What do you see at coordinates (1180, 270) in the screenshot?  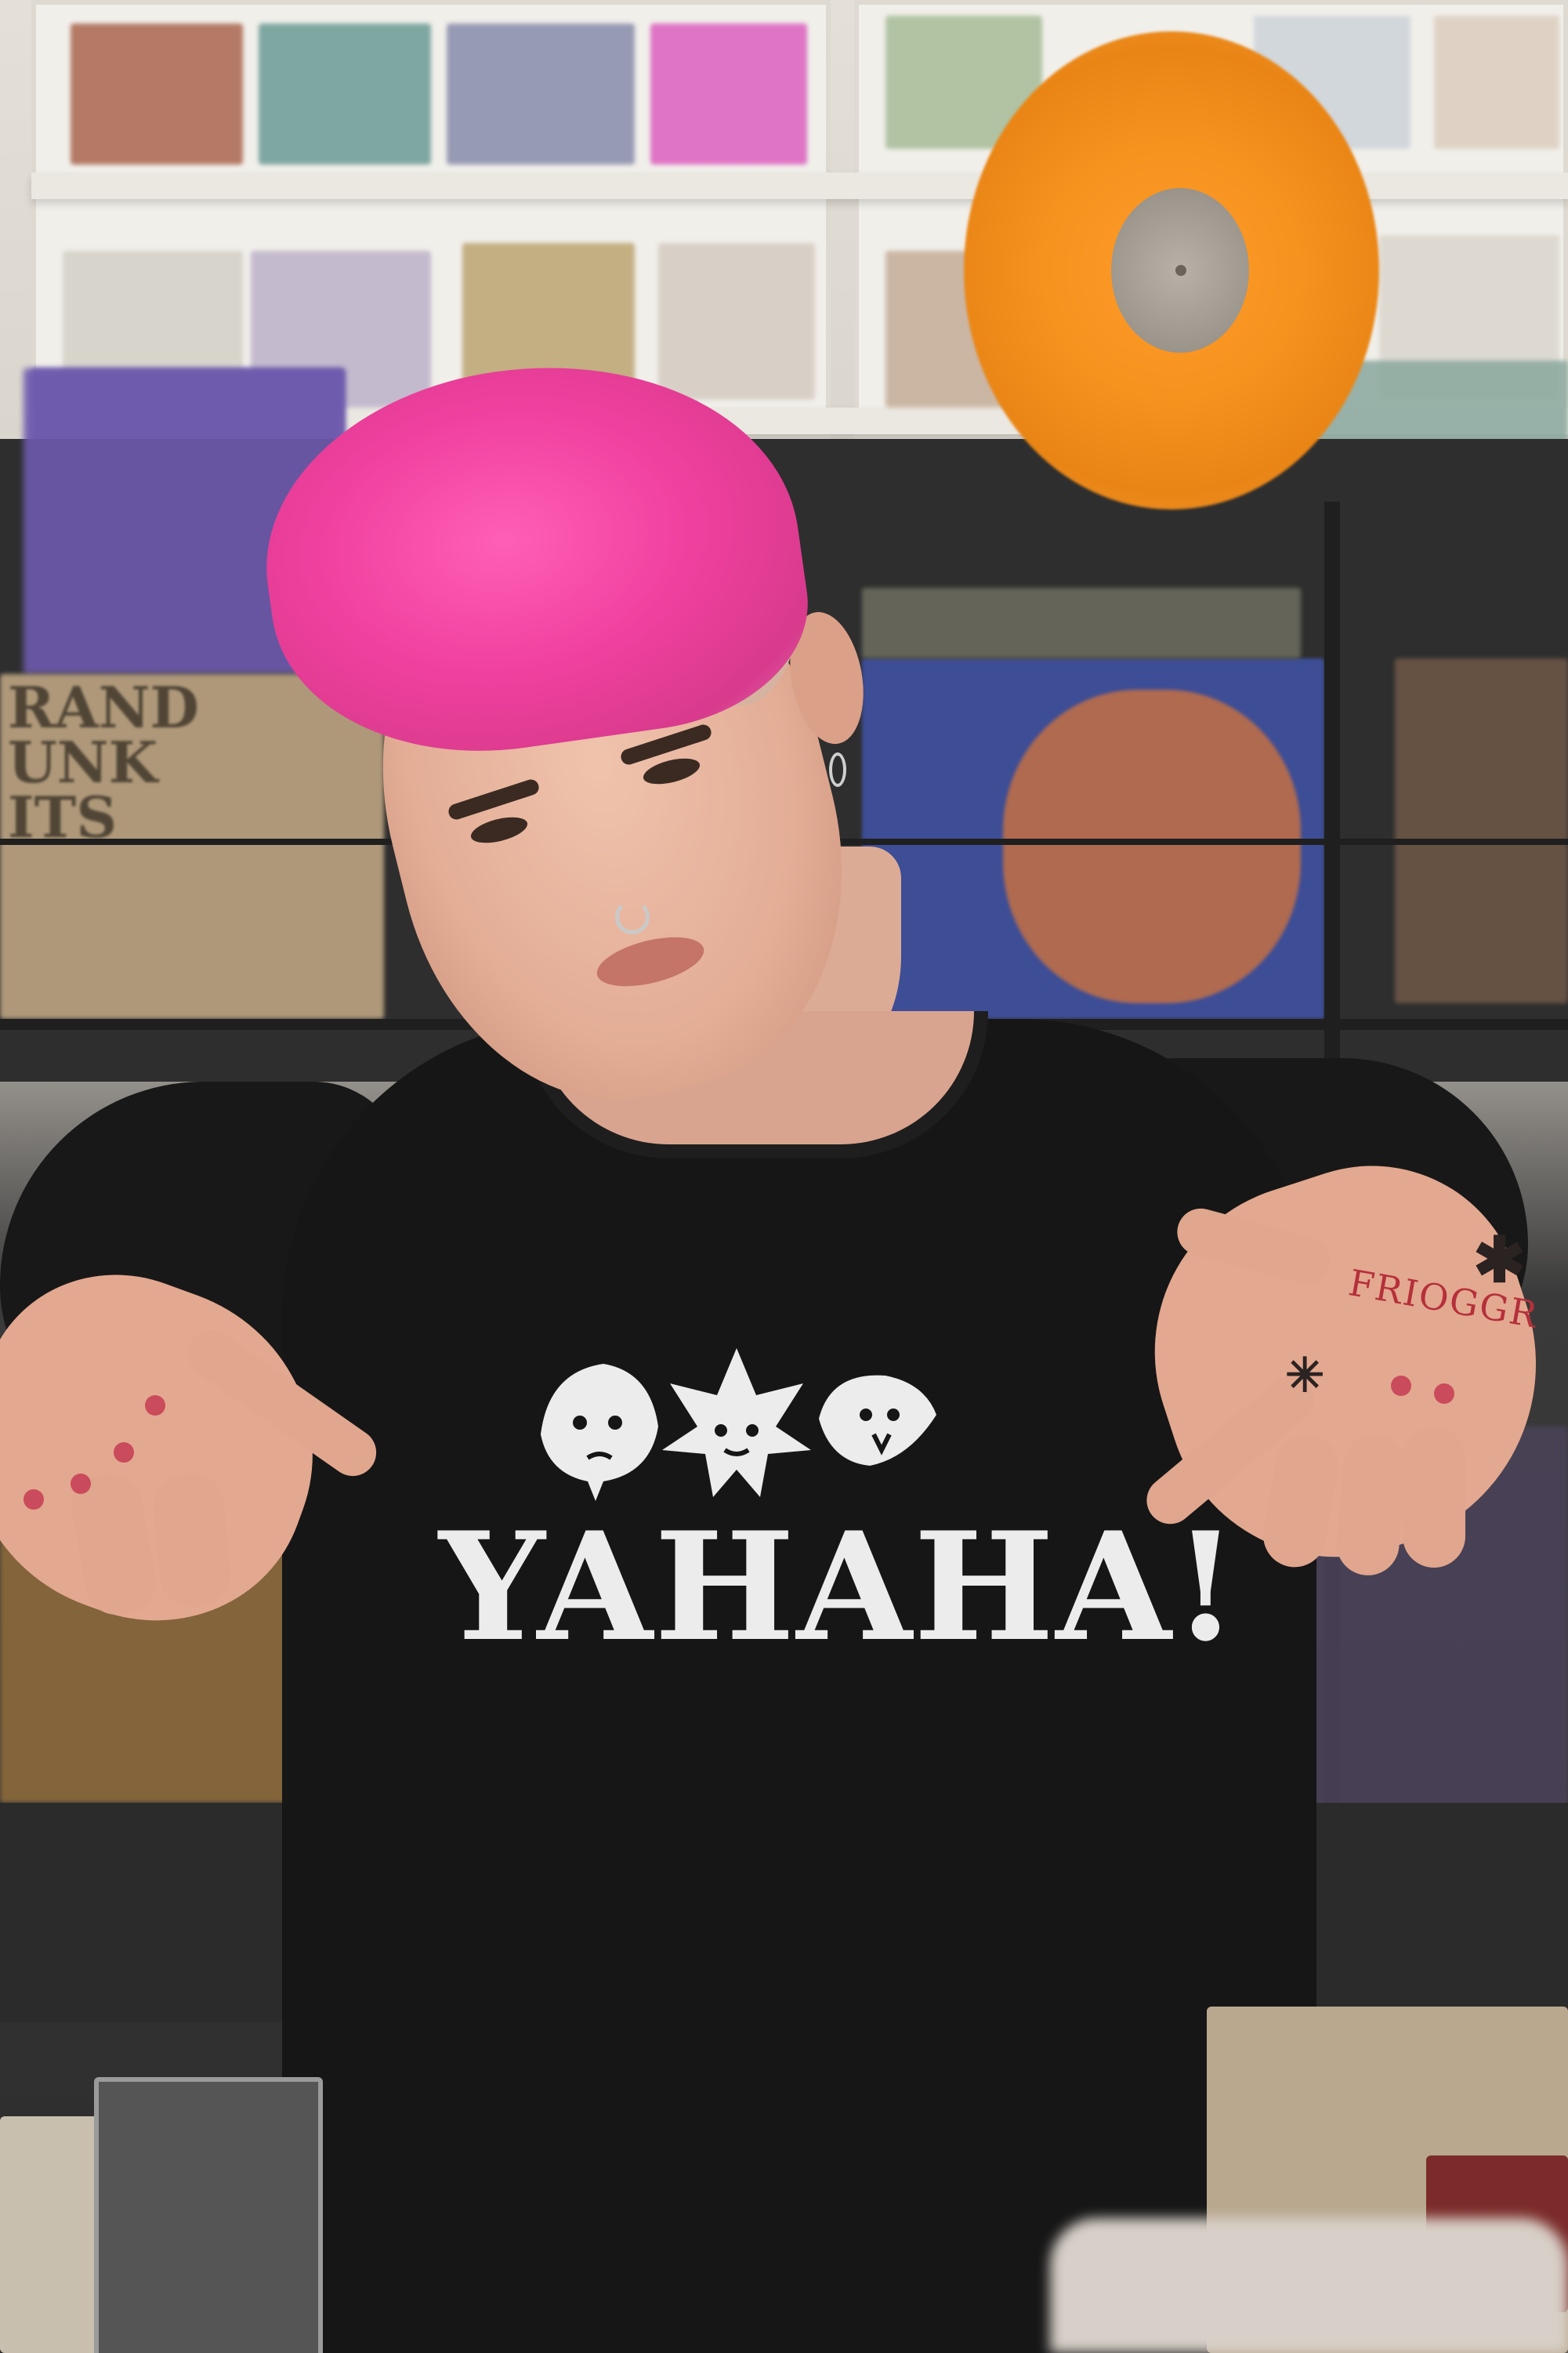 I see `vinyl-spindle-hole` at bounding box center [1180, 270].